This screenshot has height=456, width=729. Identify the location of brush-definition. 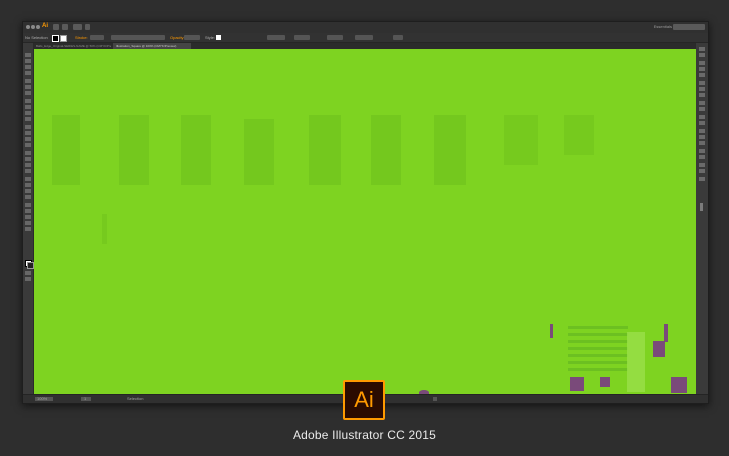
(154, 37).